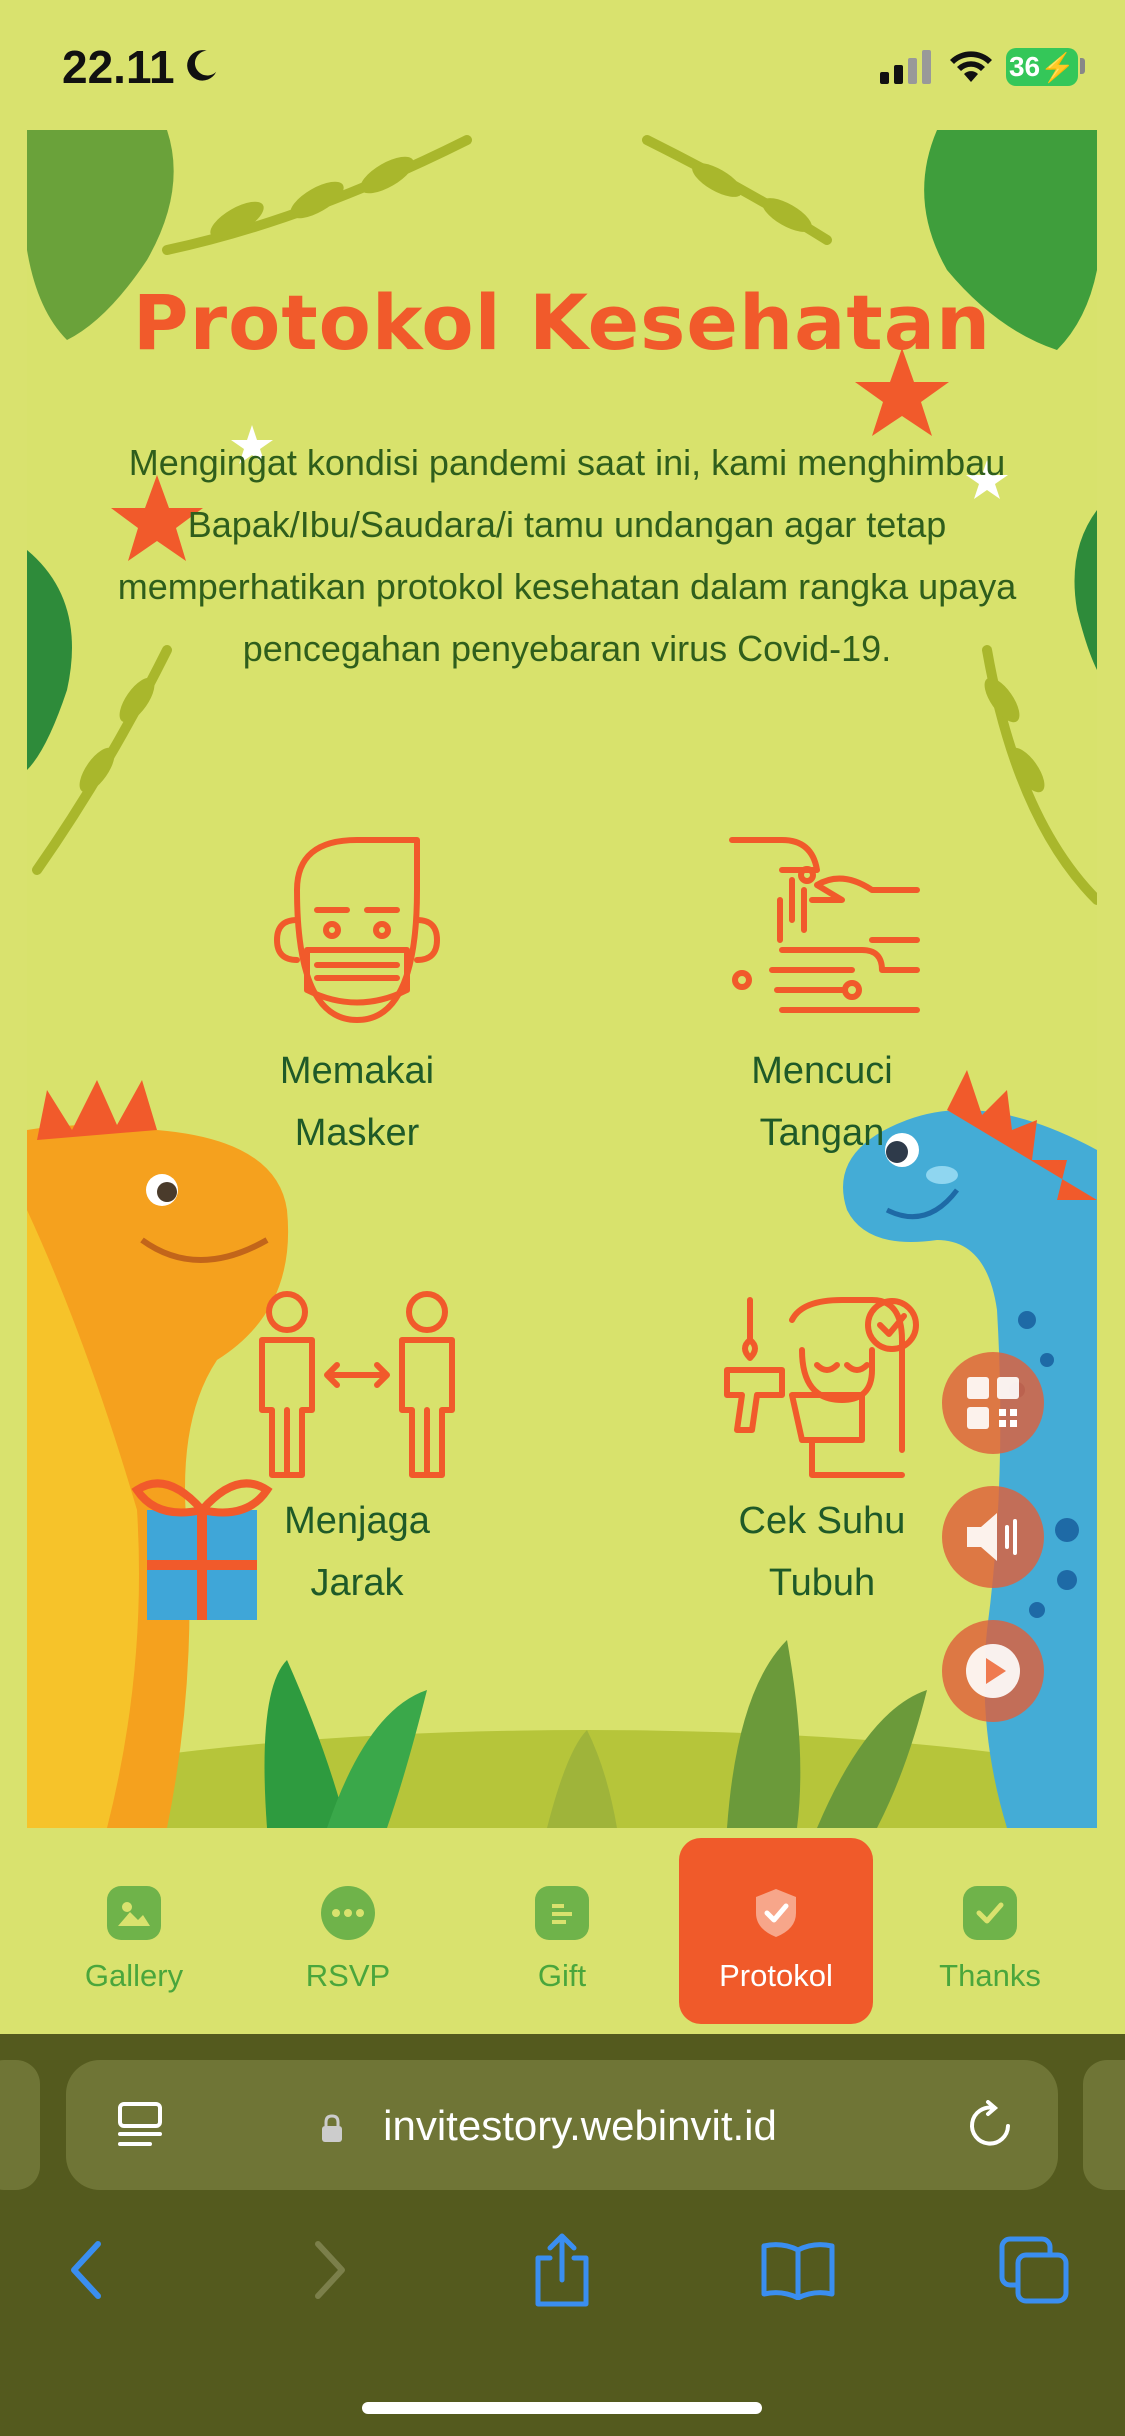 The height and width of the screenshot is (2436, 1125). What do you see at coordinates (824, 925) in the screenshot?
I see `handwash-icon` at bounding box center [824, 925].